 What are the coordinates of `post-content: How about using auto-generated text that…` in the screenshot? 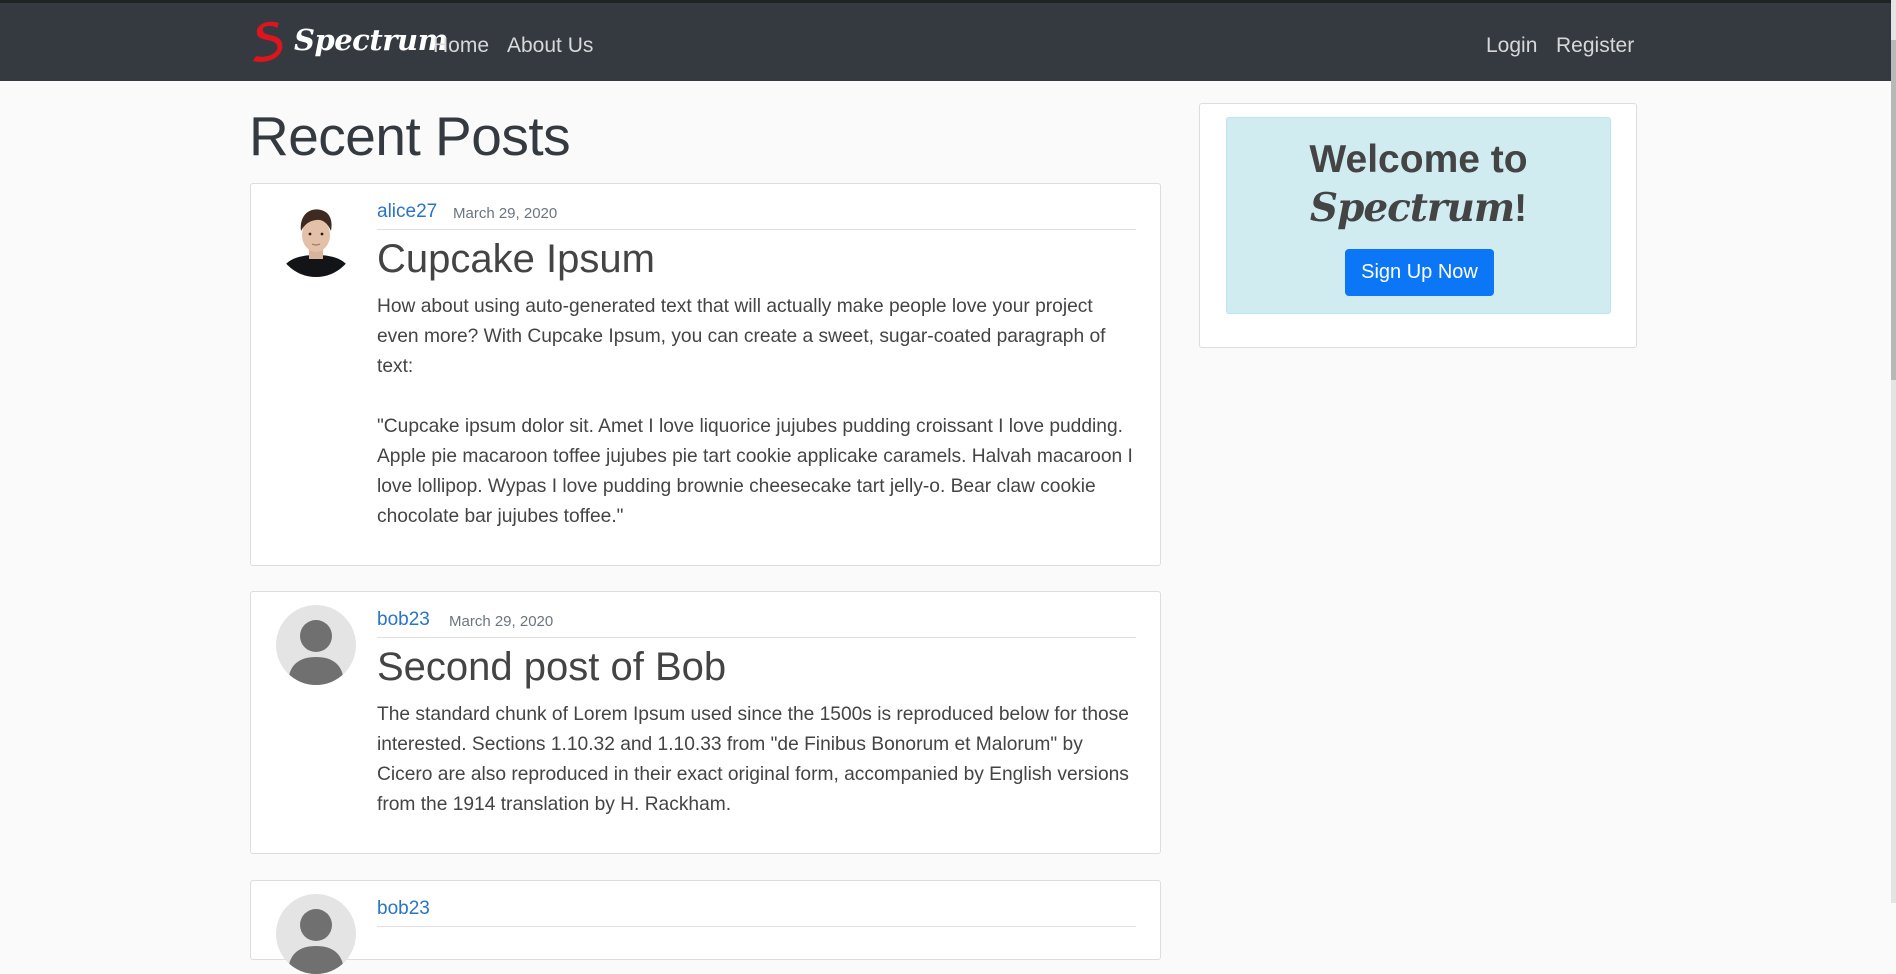 It's located at (757, 412).